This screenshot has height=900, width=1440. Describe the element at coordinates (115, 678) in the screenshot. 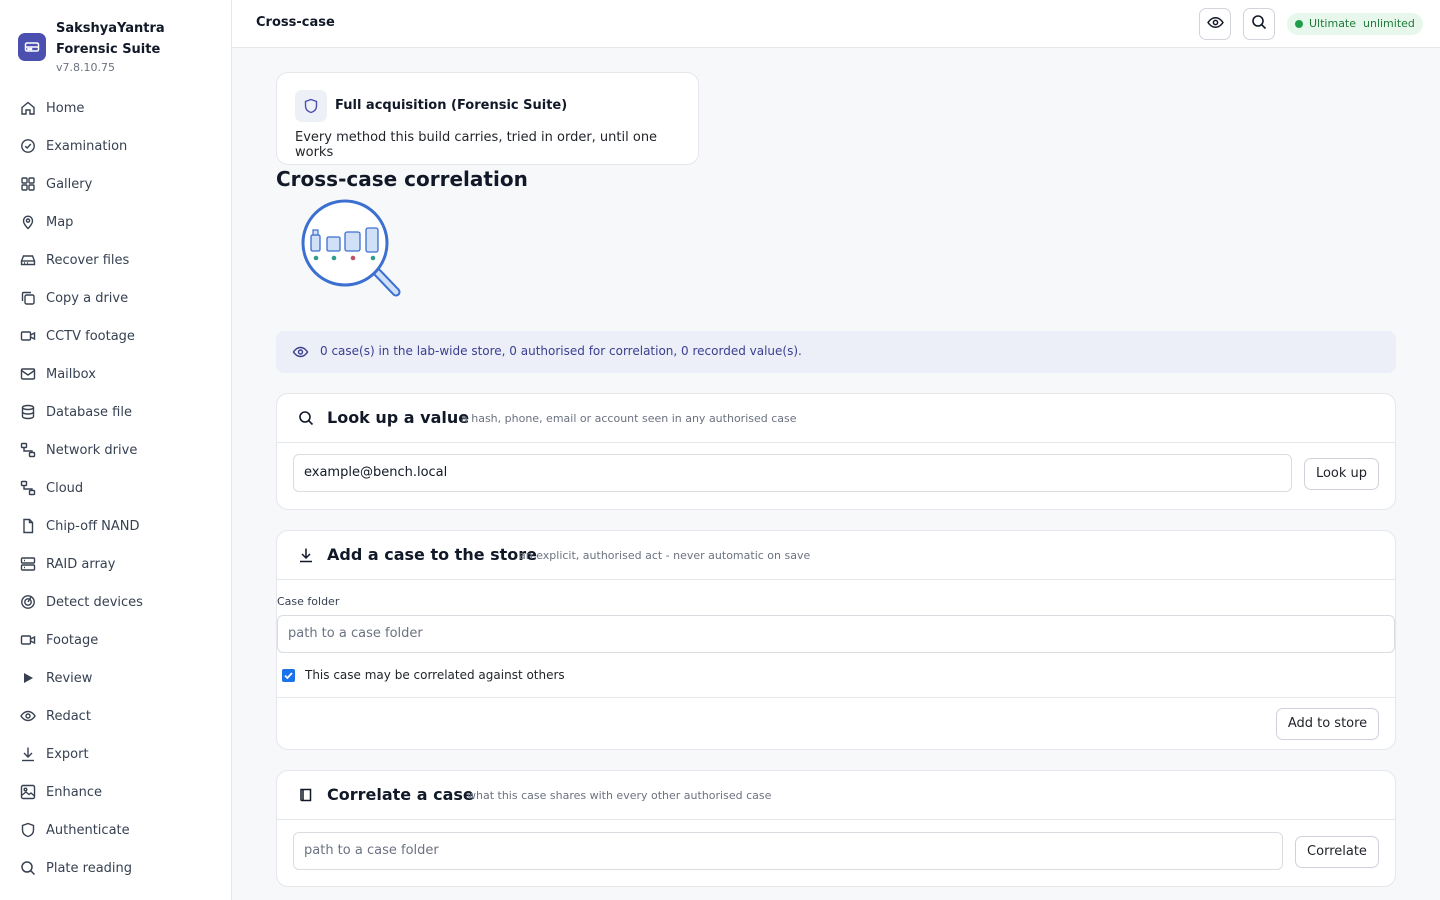

I see `sidebar-item-review: Review` at that location.